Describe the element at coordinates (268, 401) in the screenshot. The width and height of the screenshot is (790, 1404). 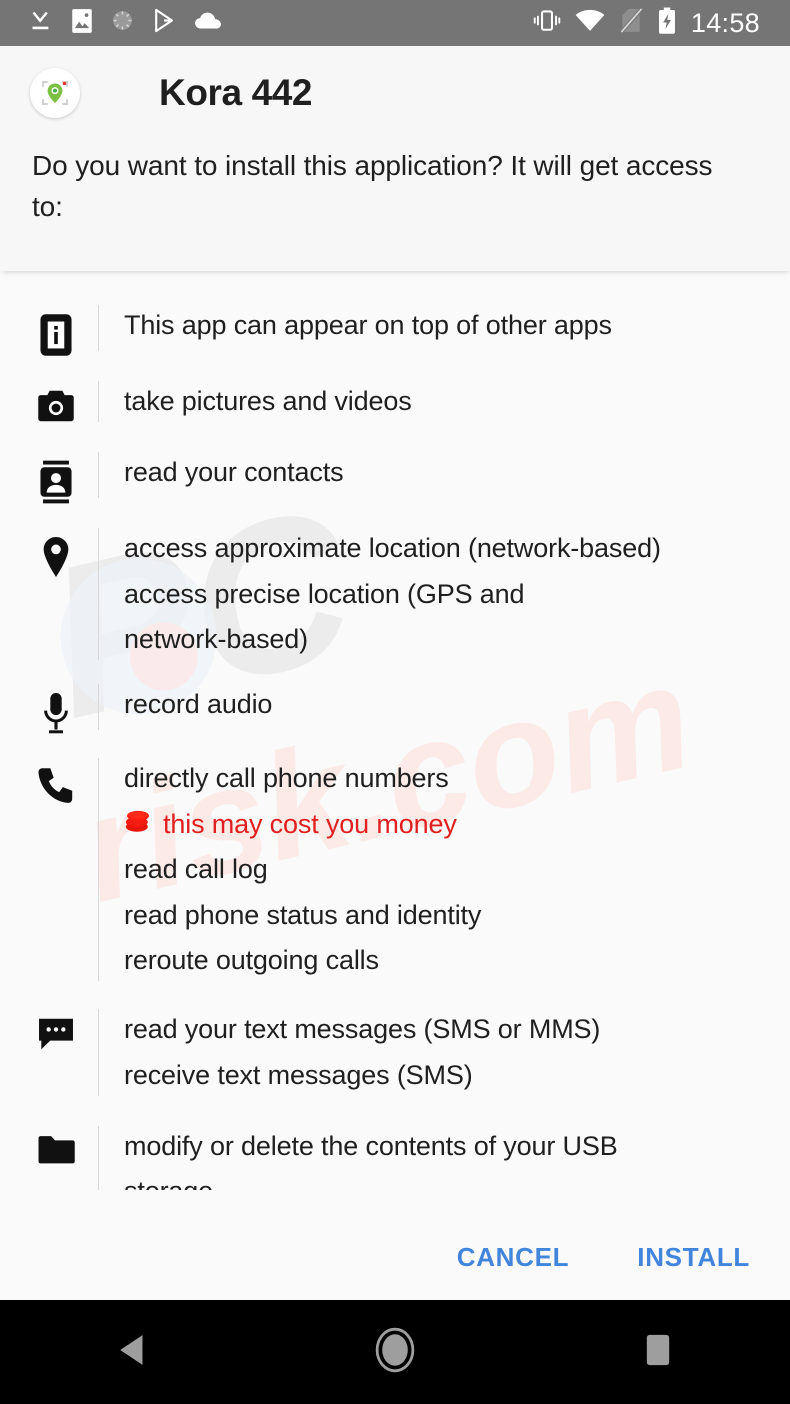
I see `permission-line: take pictures and videos` at that location.